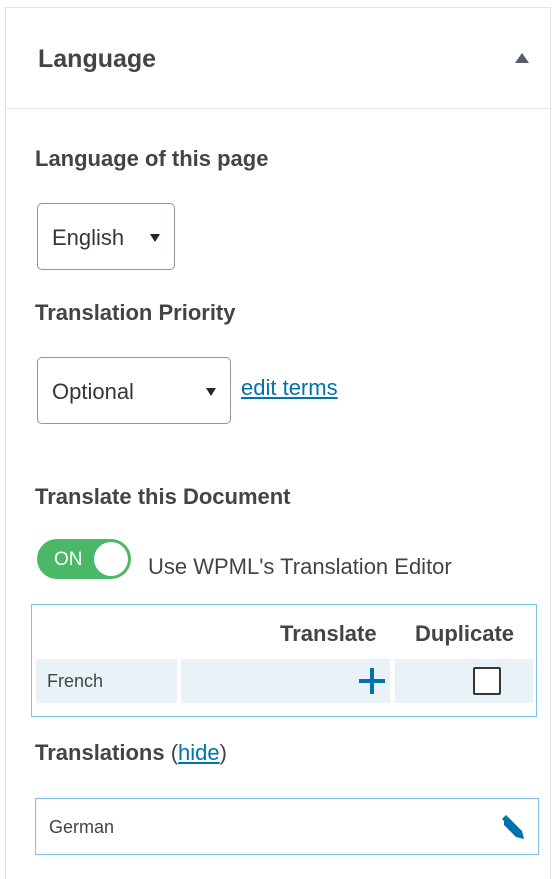 The width and height of the screenshot is (552, 879). I want to click on translate-column-header: Translate, so click(328, 633).